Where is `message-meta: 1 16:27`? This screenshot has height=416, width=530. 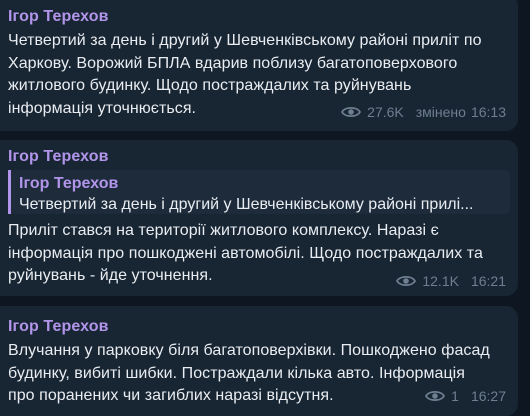
message-meta: 1 16:27 is located at coordinates (465, 396).